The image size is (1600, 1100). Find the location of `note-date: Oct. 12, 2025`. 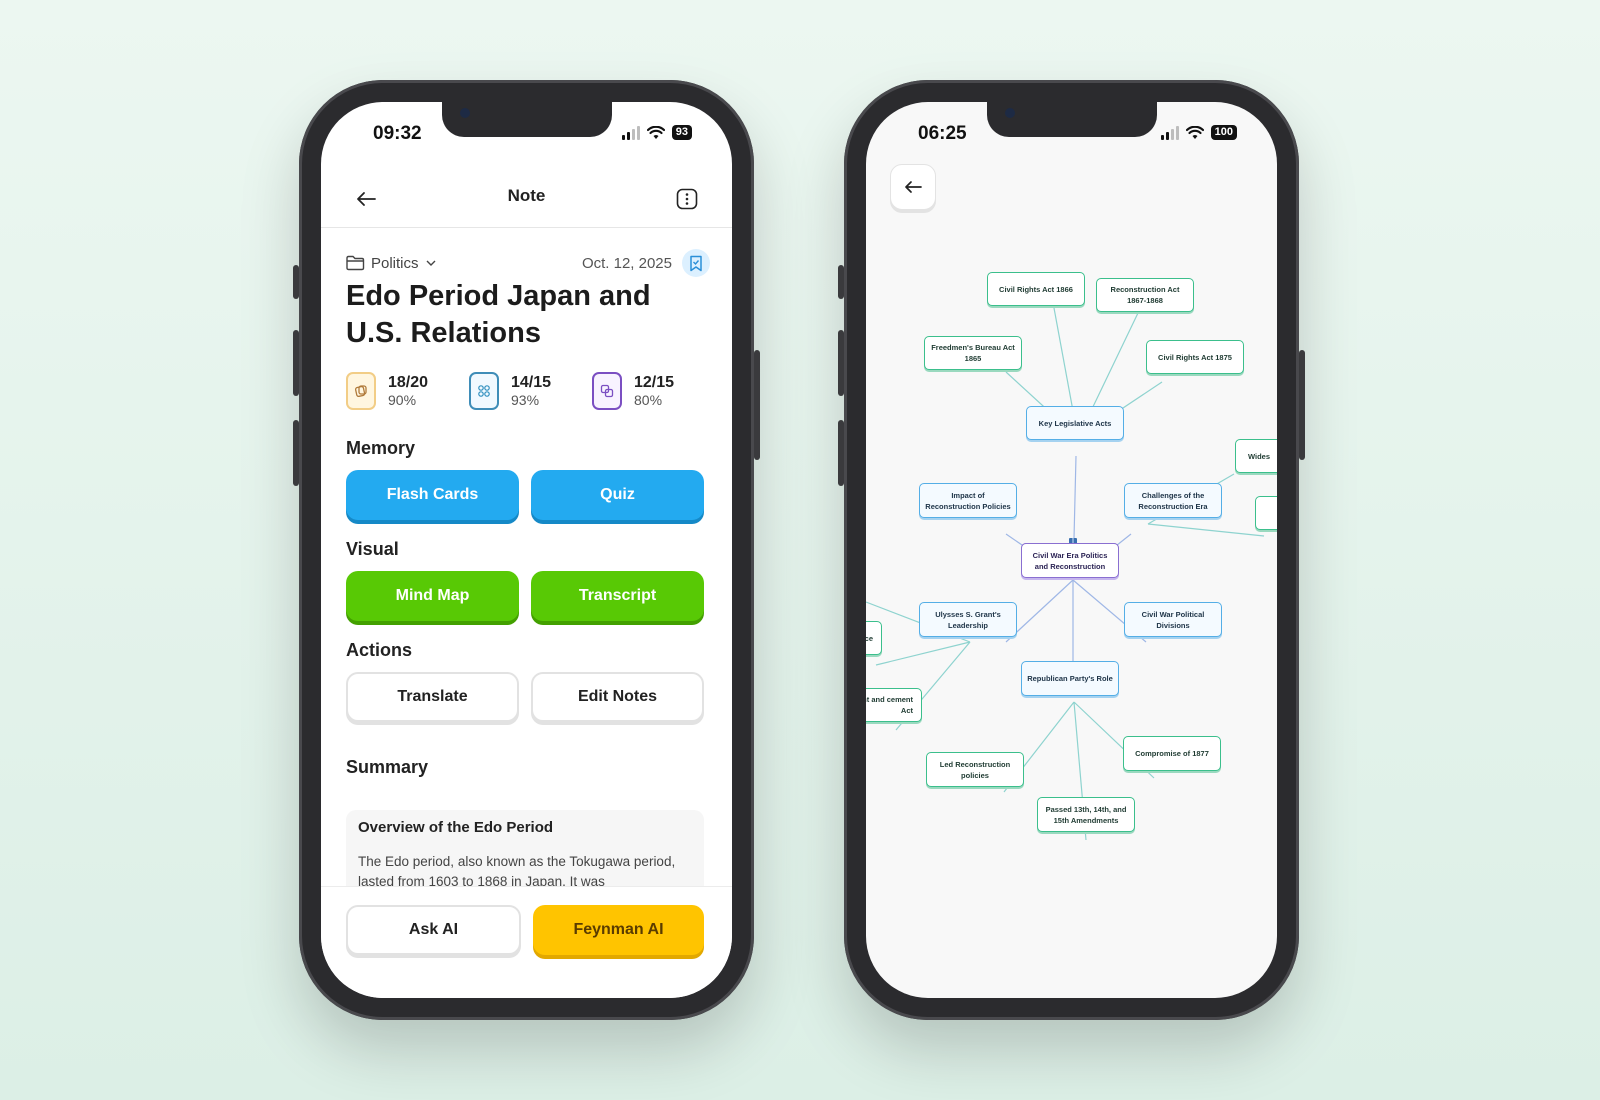

note-date: Oct. 12, 2025 is located at coordinates (626, 263).